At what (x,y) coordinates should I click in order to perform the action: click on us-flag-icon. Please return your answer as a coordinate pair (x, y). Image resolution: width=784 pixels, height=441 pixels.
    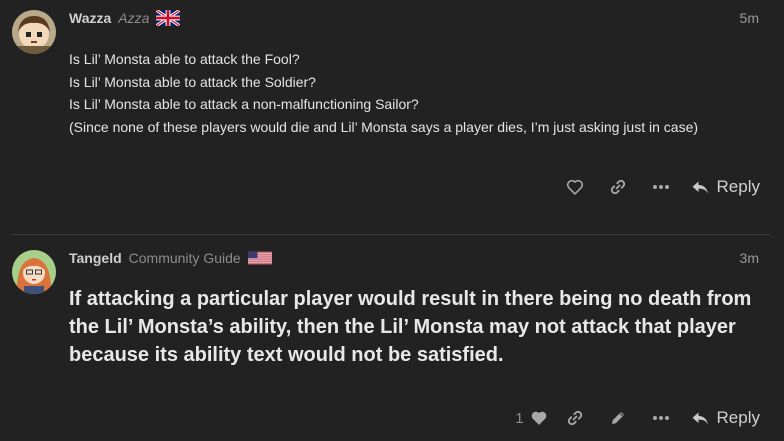
    Looking at the image, I should click on (259, 258).